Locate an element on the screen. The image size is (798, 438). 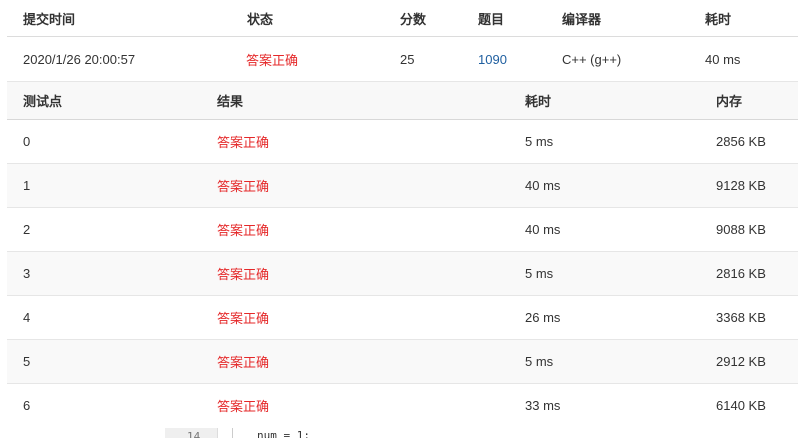
testcase-row: 3 答案正确 5 ms 2816 KB is located at coordinates (402, 274).